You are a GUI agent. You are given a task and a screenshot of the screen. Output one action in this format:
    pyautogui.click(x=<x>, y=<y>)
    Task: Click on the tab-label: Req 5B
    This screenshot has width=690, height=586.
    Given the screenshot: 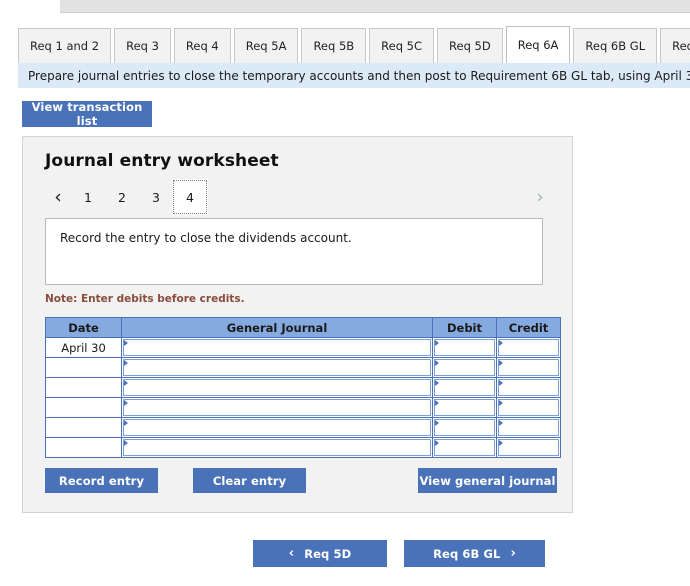 What is the action you would take?
    pyautogui.click(x=334, y=46)
    